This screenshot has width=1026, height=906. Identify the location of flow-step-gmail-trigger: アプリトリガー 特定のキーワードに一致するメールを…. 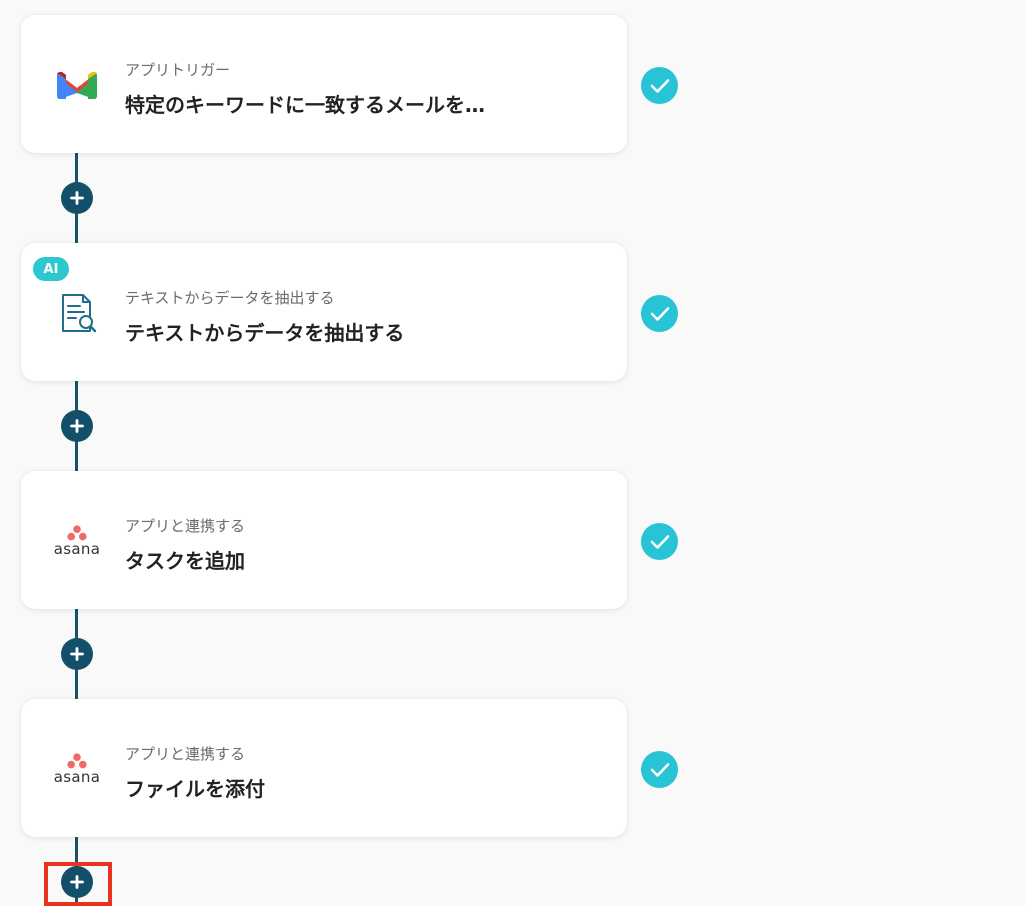
(324, 84).